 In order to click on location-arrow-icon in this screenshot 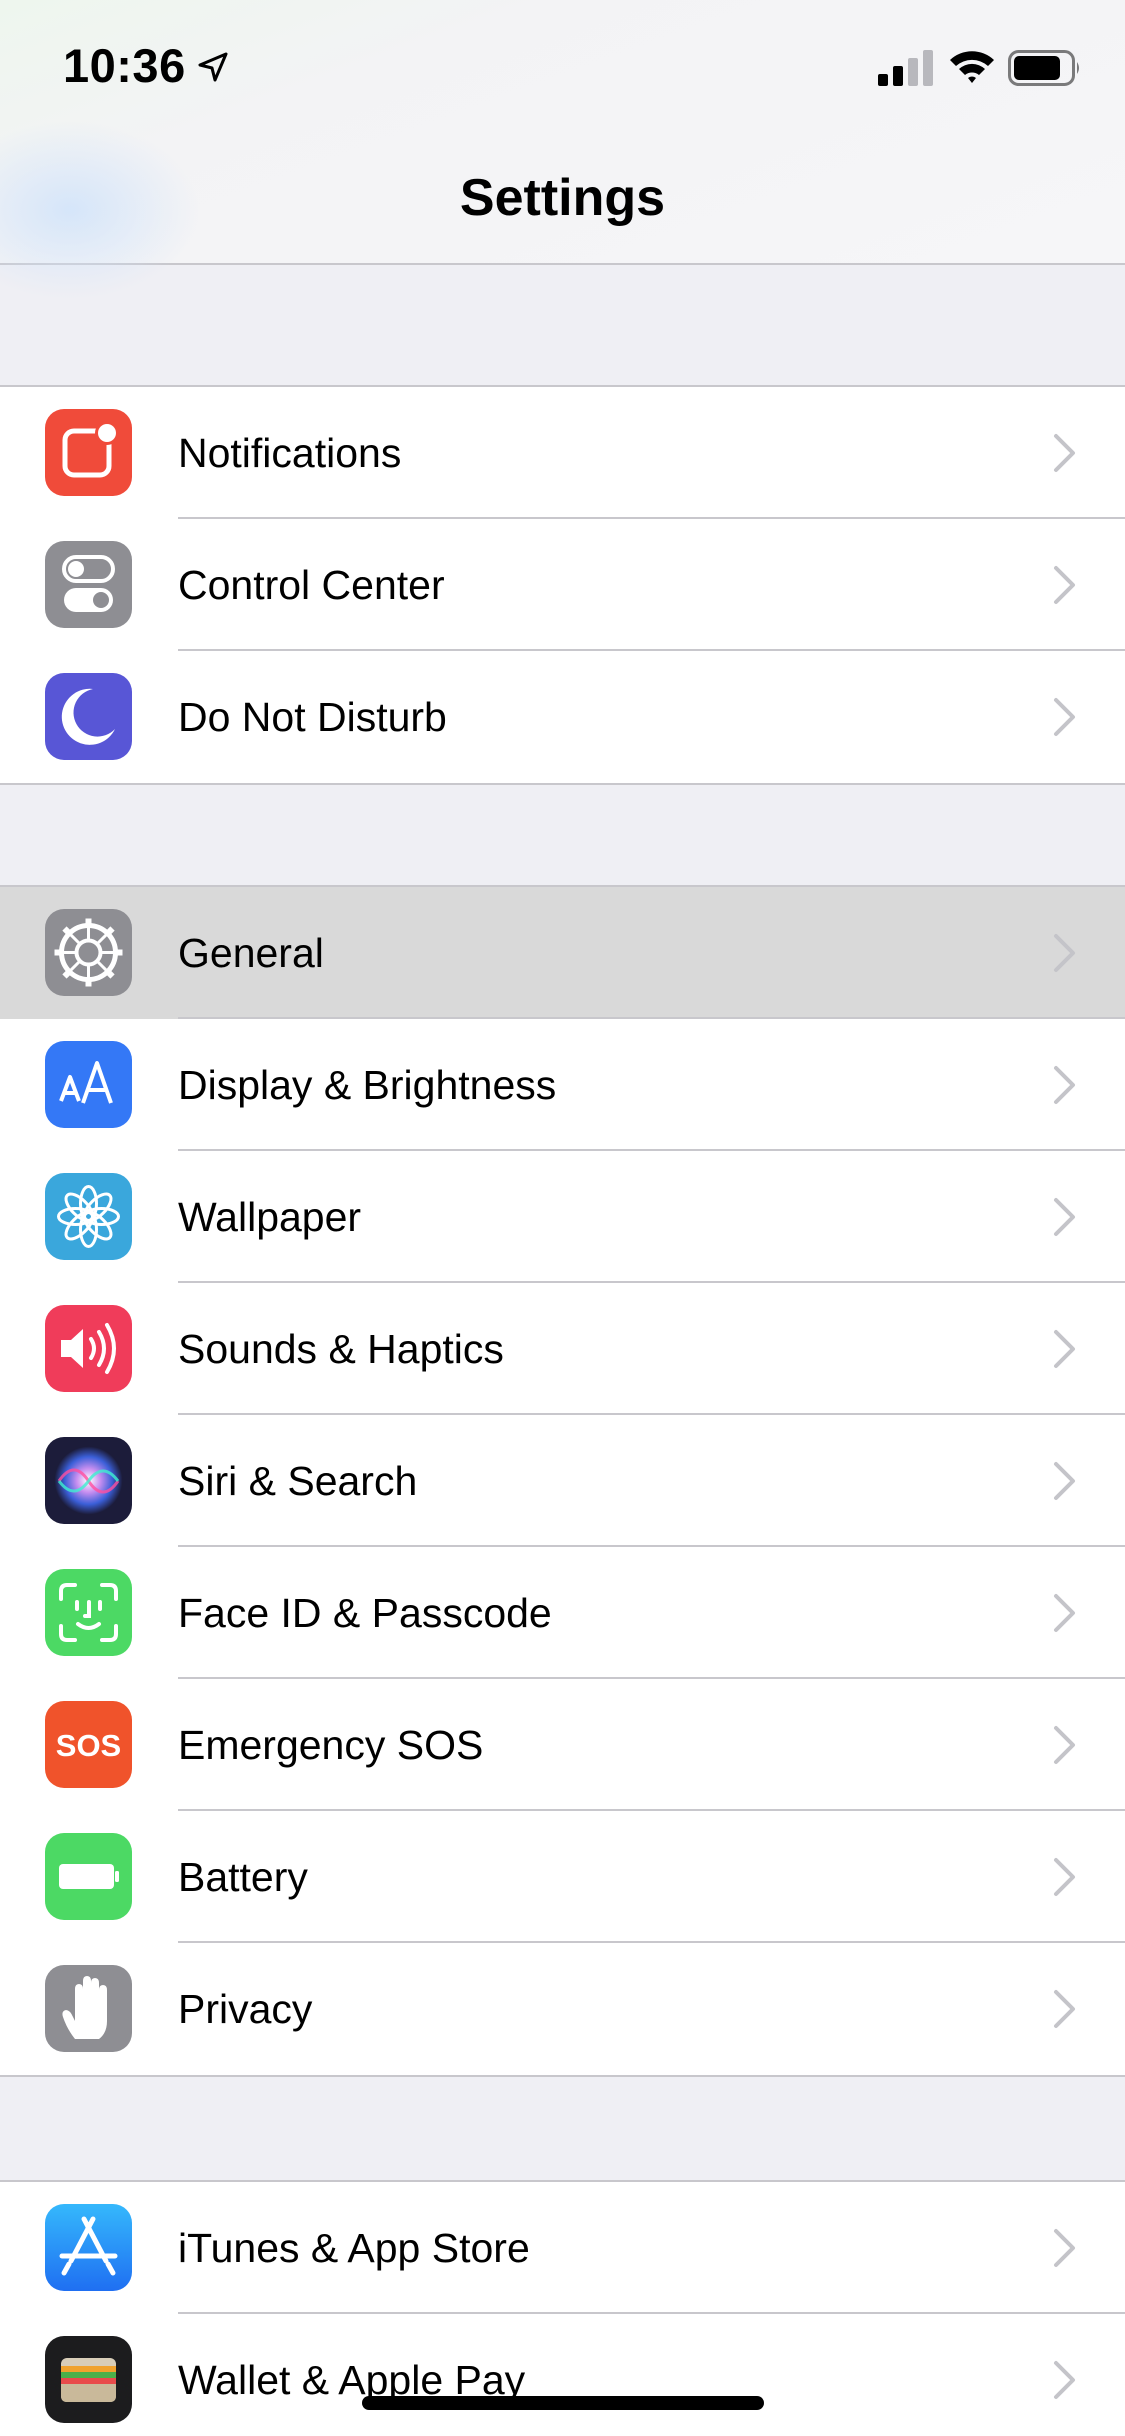, I will do `click(213, 67)`.